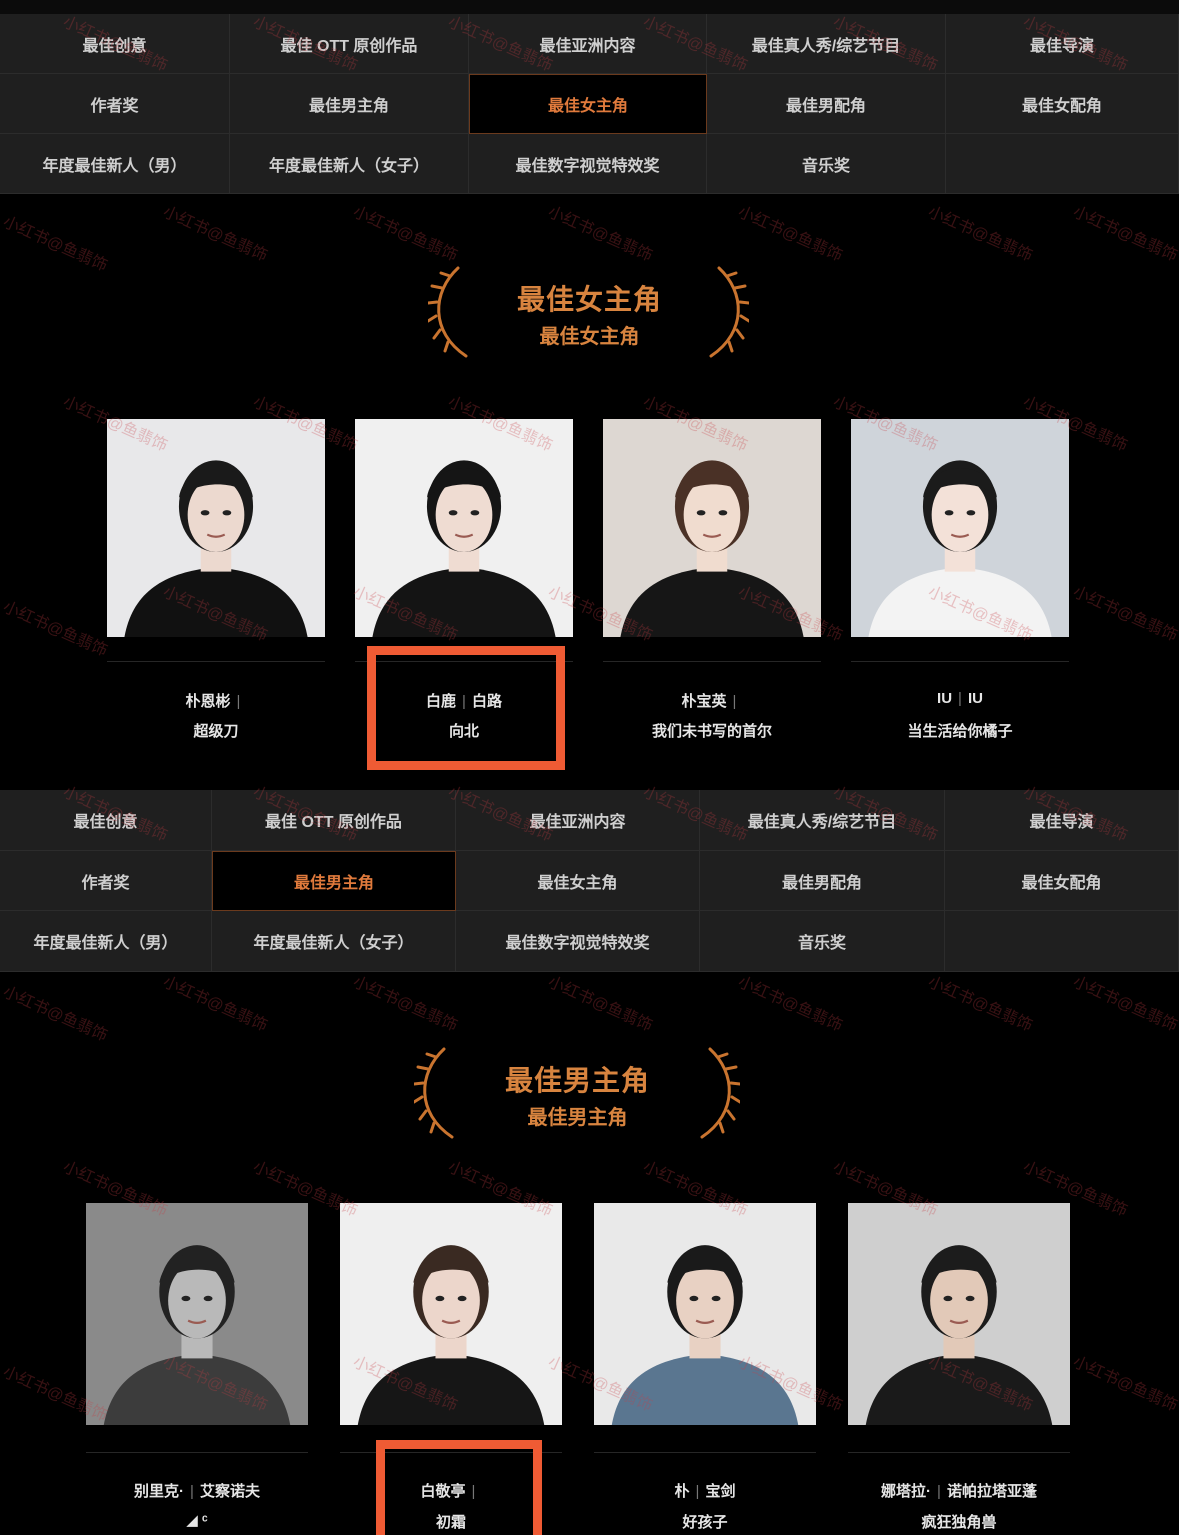 The image size is (1179, 1535). I want to click on nominee-name: 娜塔拉· | 诺帕拉塔亚蓬, so click(959, 1490).